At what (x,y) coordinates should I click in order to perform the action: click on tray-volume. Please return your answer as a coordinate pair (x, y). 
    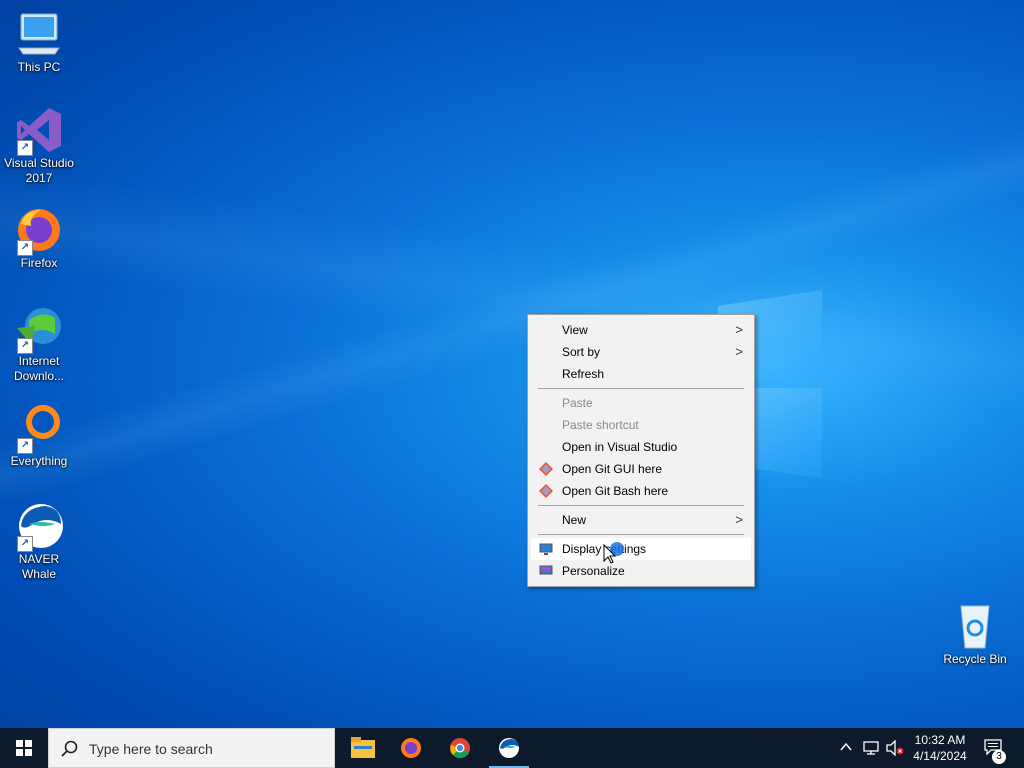
    Looking at the image, I should click on (895, 748).